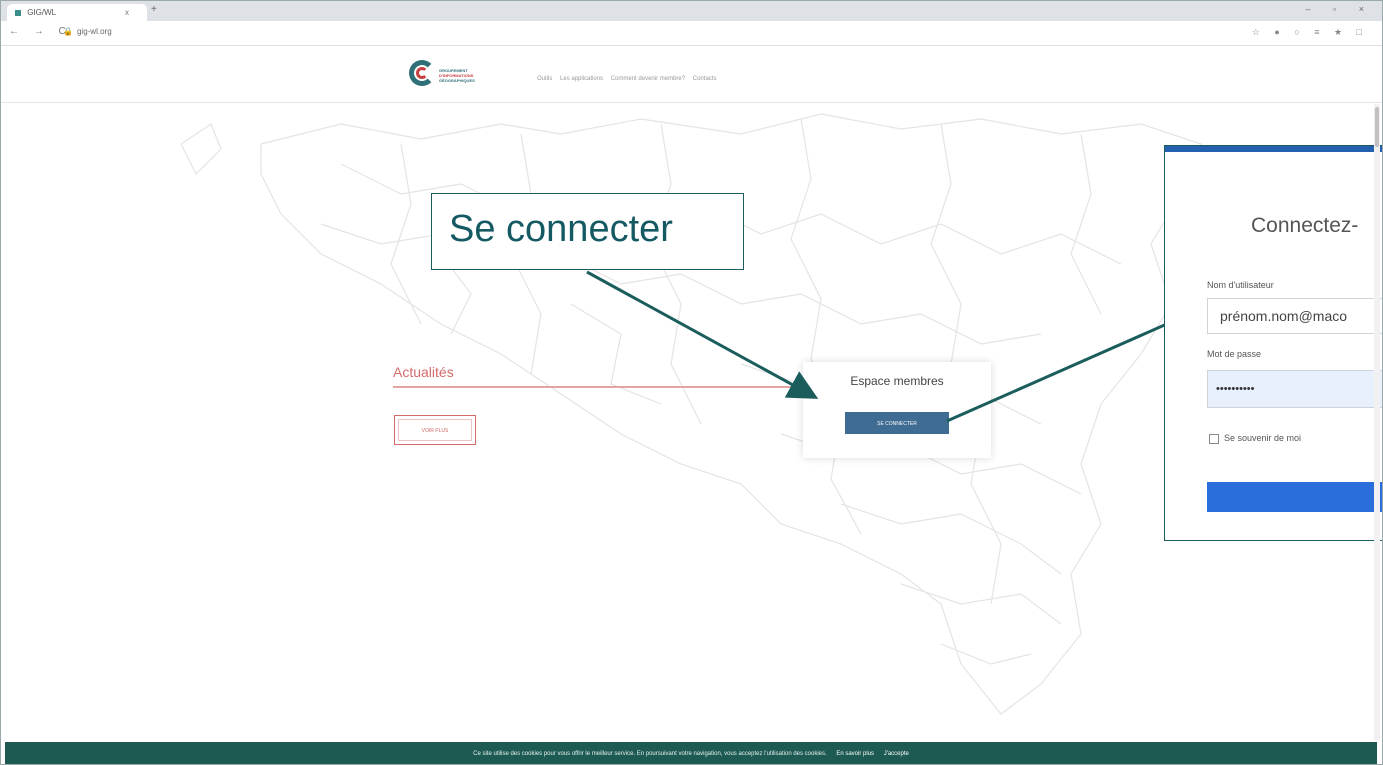 This screenshot has width=1383, height=765. I want to click on espace-membres-card: Espace membres SE CONNECTER, so click(897, 410).